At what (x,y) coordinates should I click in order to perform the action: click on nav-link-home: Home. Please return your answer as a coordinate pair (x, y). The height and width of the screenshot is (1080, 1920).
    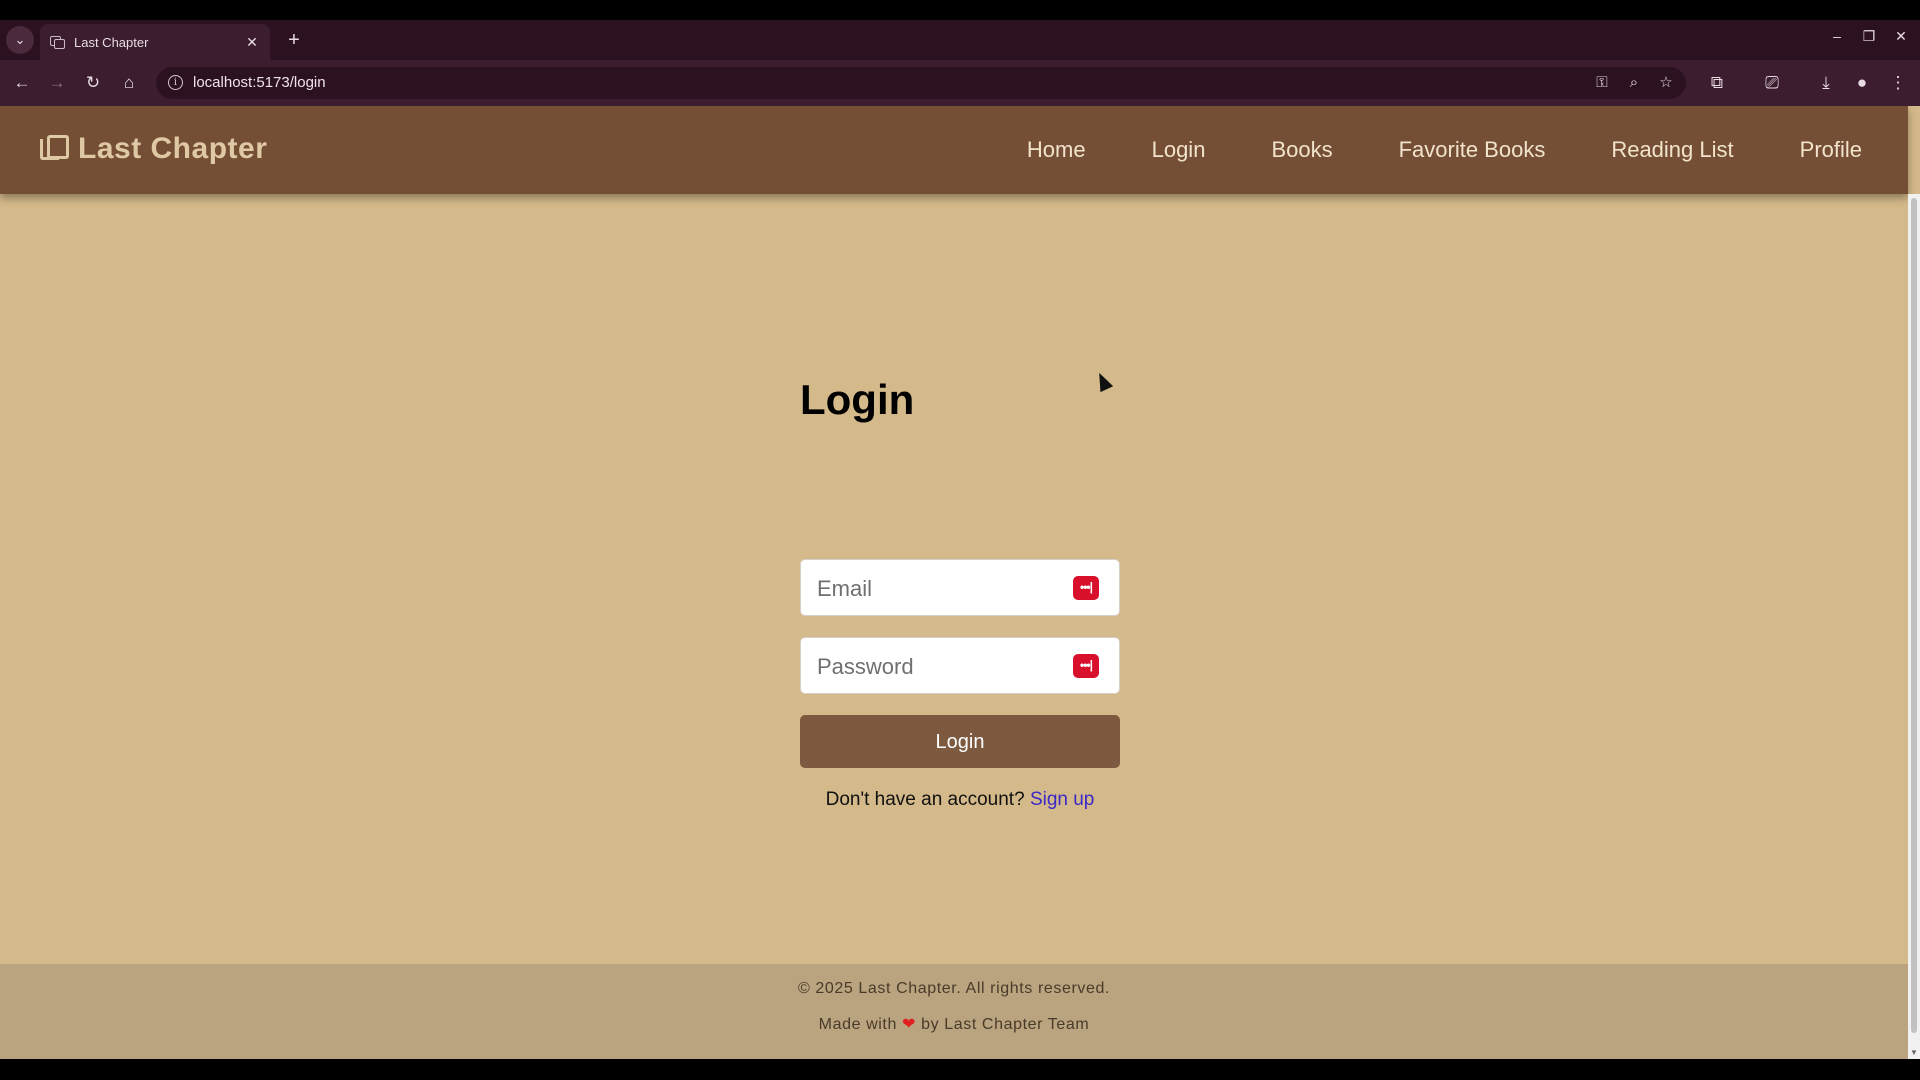
    Looking at the image, I should click on (1056, 150).